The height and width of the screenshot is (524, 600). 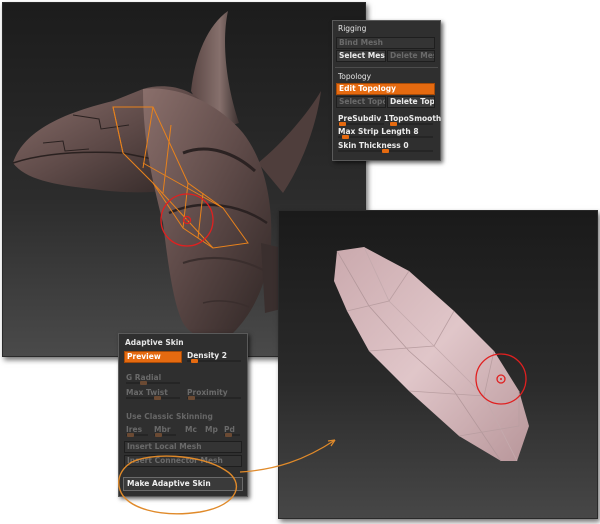 What do you see at coordinates (153, 357) in the screenshot?
I see `preview-button: Preview` at bounding box center [153, 357].